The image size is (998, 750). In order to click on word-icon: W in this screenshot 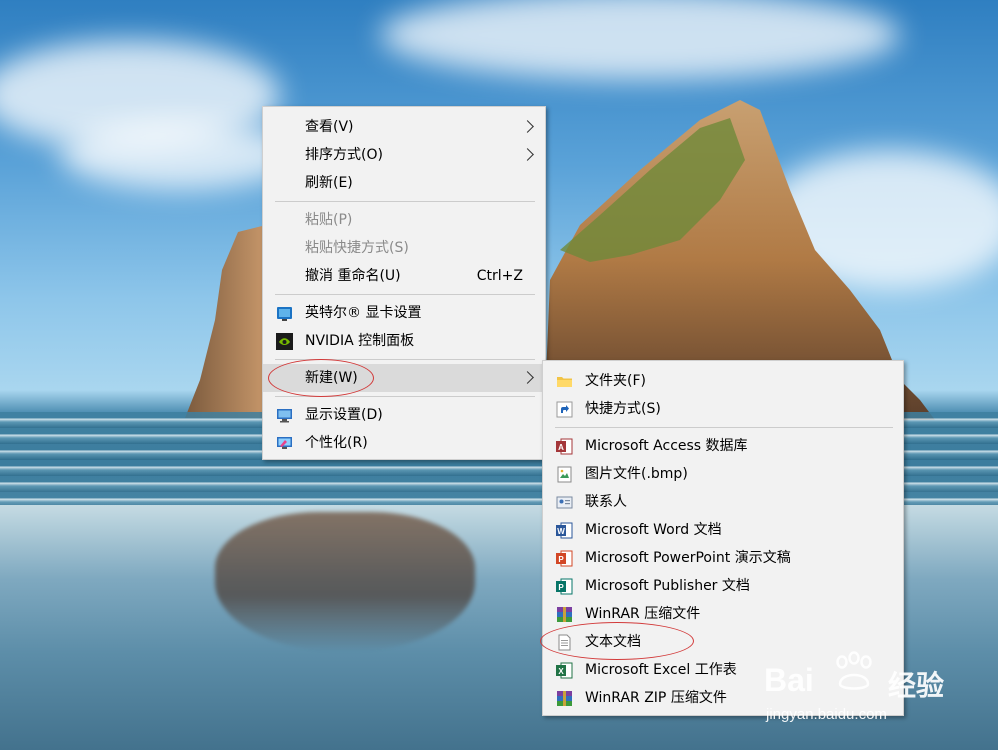, I will do `click(564, 530)`.